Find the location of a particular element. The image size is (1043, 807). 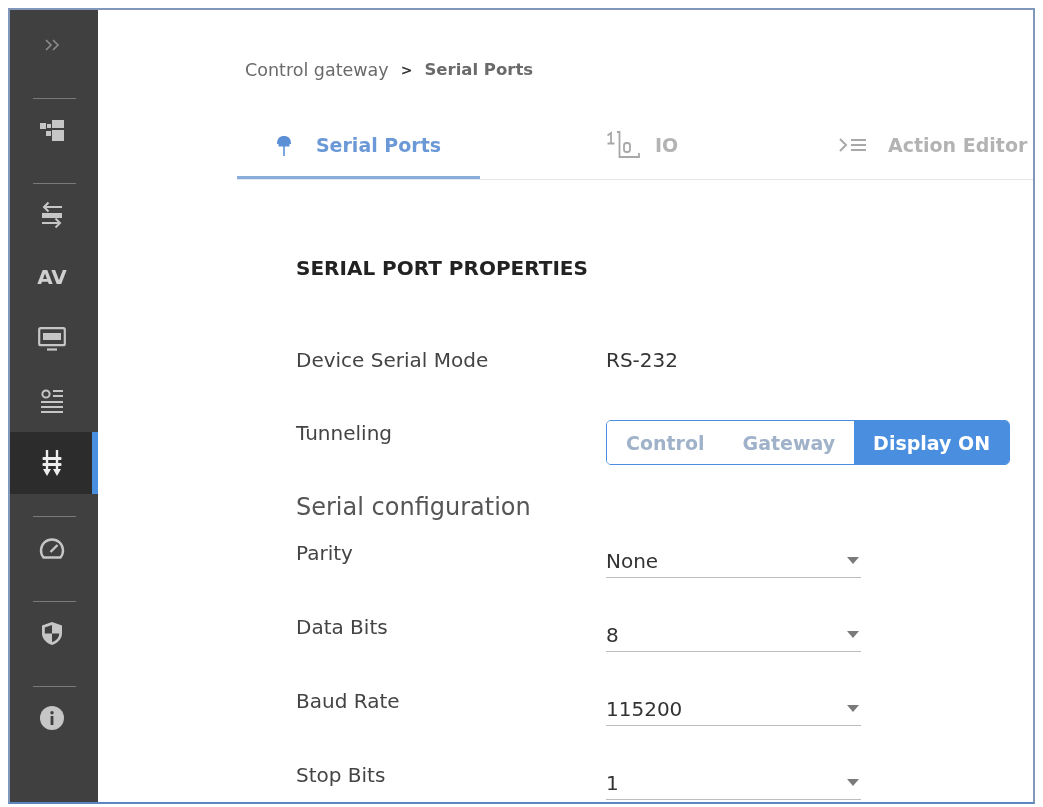

field-label: Tunneling is located at coordinates (344, 433).